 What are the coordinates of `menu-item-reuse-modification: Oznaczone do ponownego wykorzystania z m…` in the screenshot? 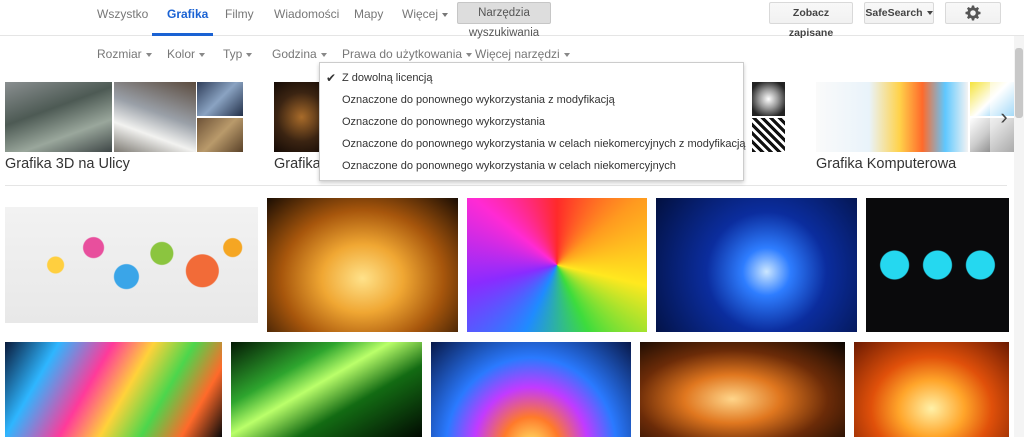 It's located at (531, 100).